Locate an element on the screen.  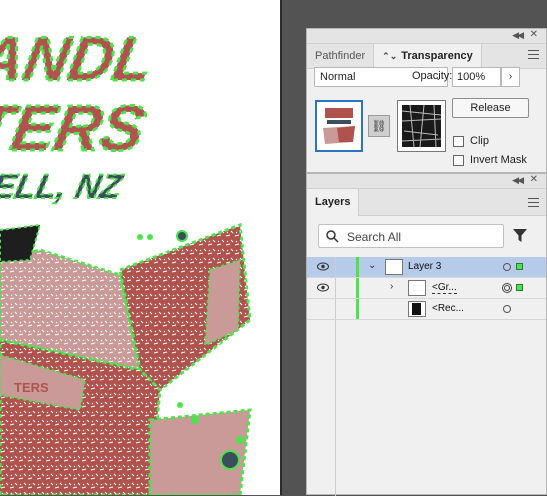
artwork-thumbnail is located at coordinates (339, 126).